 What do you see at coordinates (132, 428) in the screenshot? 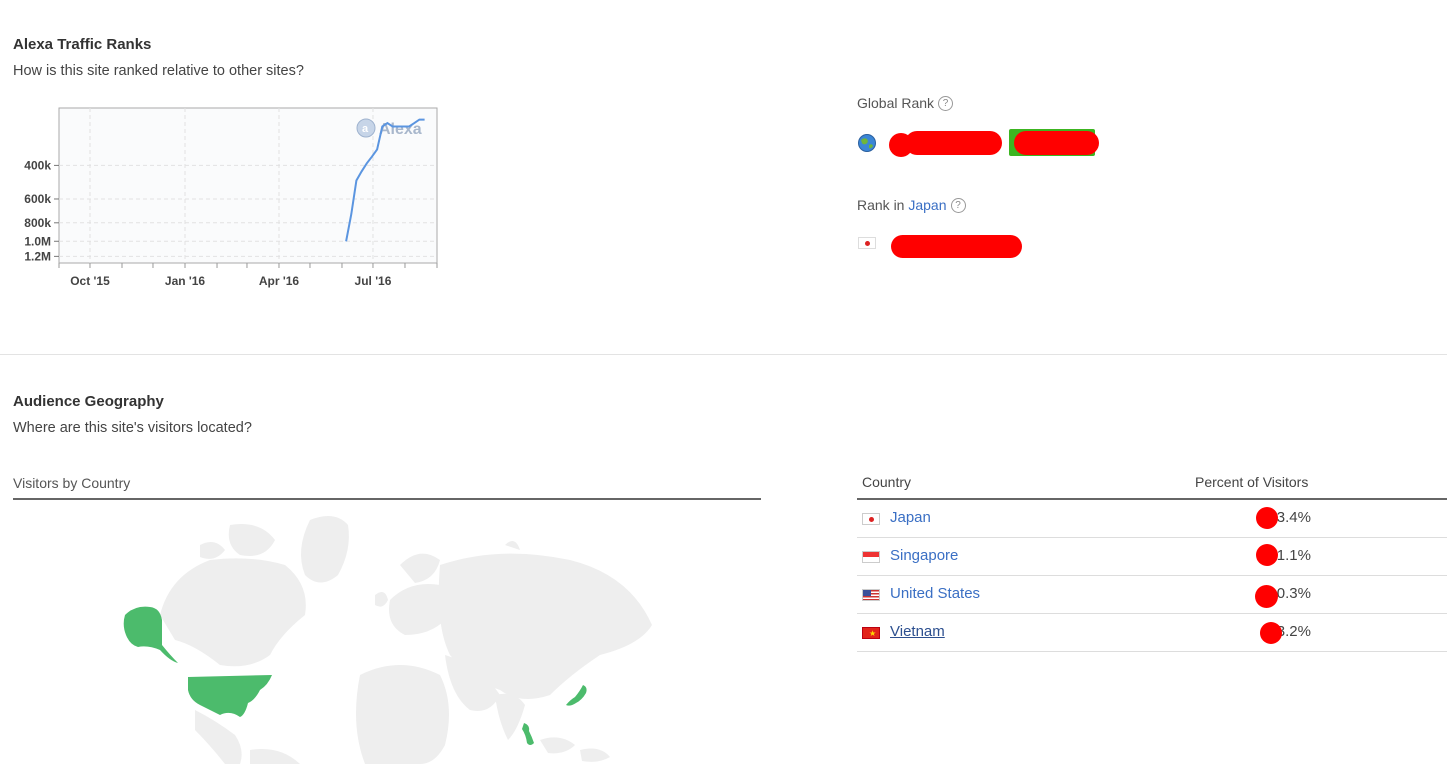
I see `geo-subtitle: Where are this site's visitors located?` at bounding box center [132, 428].